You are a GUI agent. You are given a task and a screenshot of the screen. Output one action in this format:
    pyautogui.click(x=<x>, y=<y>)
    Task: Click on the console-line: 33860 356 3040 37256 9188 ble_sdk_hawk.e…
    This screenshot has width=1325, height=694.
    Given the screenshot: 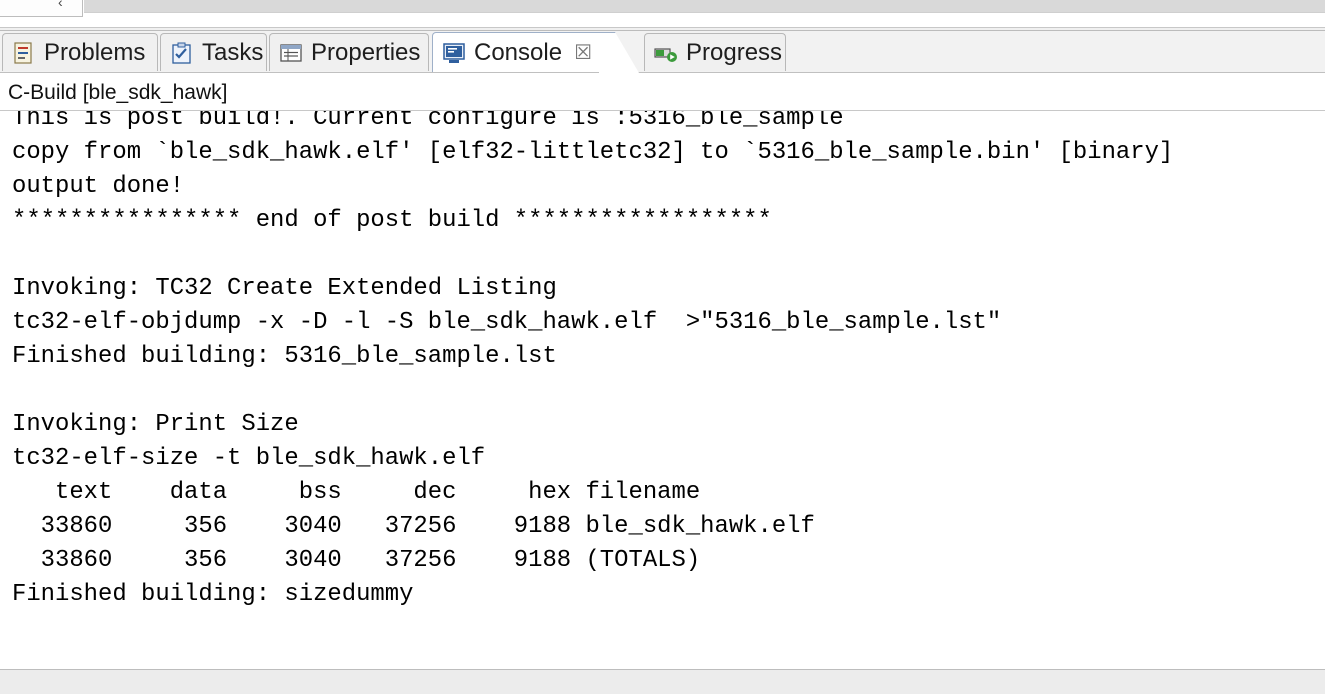 What is the action you would take?
    pyautogui.click(x=413, y=526)
    